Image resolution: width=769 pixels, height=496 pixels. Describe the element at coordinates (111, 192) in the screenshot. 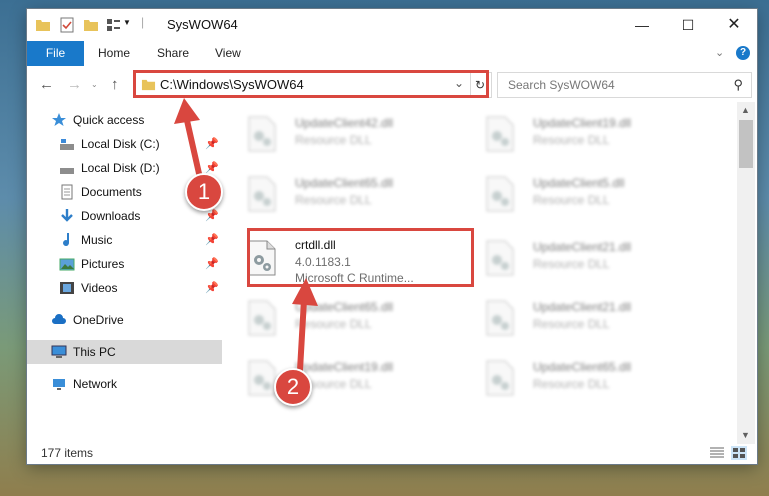

I see `sidebar-item-label: Documents` at that location.